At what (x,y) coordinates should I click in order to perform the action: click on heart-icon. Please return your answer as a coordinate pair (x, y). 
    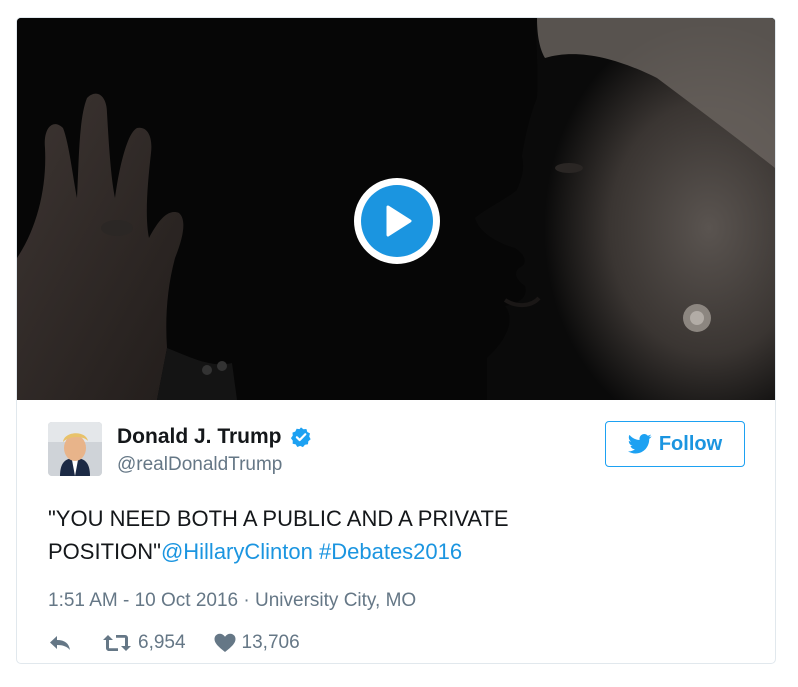
    Looking at the image, I should click on (225, 642).